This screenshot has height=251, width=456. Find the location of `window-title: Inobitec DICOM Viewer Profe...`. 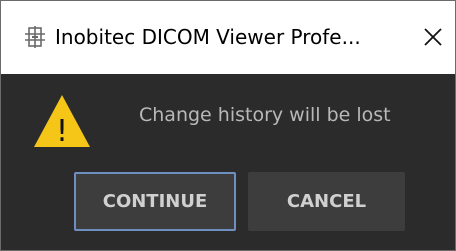

window-title: Inobitec DICOM Viewer Profe... is located at coordinates (208, 37).